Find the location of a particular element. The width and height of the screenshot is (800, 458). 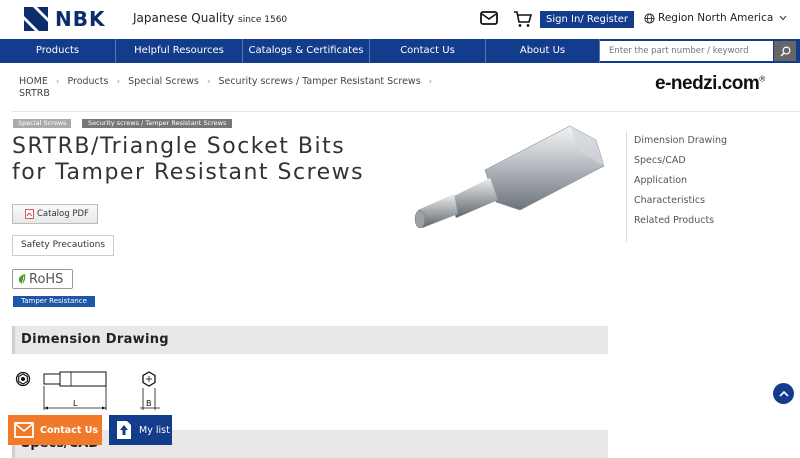

sidebar-link-specs-cad: Specs/CAD is located at coordinates (690, 161).